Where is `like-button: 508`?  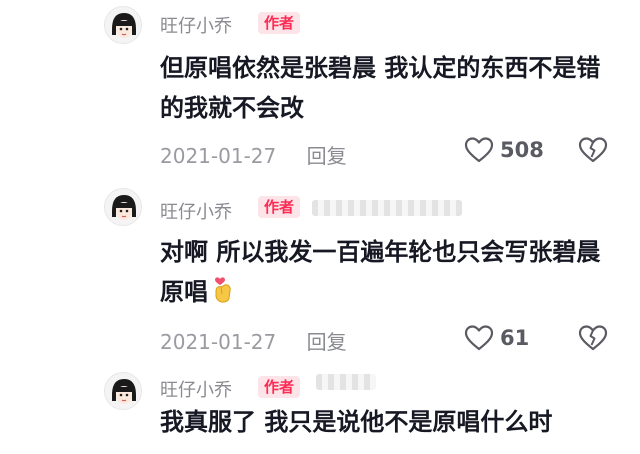 like-button: 508 is located at coordinates (504, 150).